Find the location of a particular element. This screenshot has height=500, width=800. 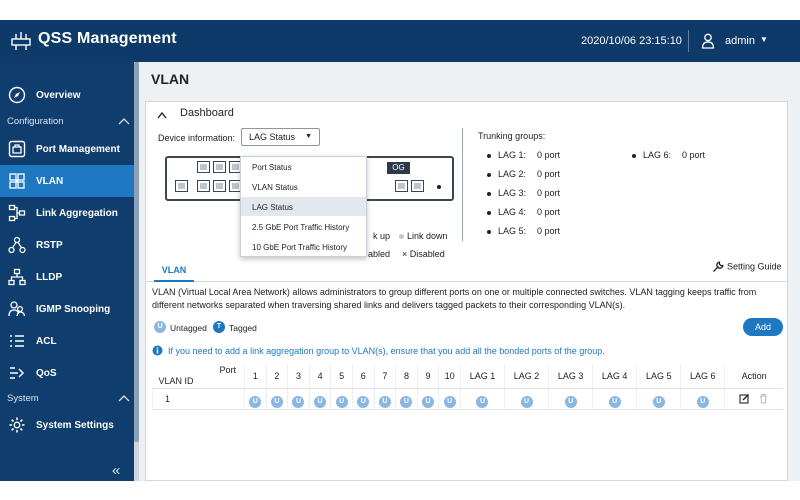

user-icon is located at coordinates (708, 41).